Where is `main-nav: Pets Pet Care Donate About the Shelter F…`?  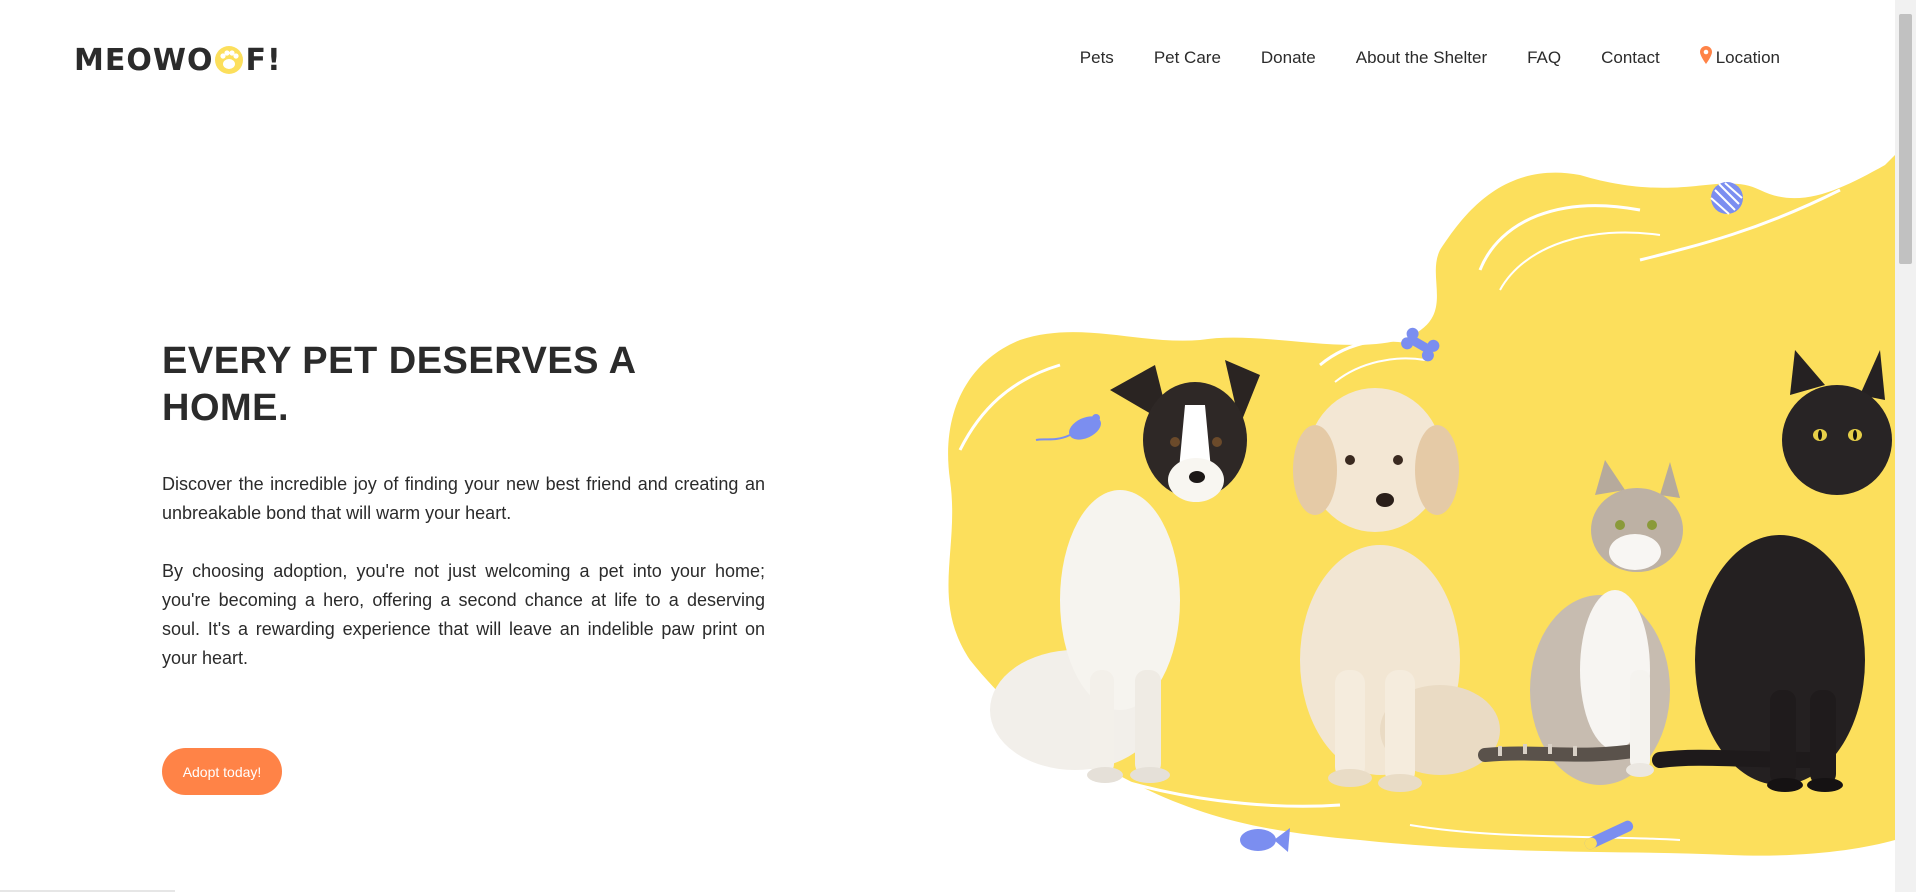
main-nav: Pets Pet Care Donate About the Shelter F… is located at coordinates (1410, 57).